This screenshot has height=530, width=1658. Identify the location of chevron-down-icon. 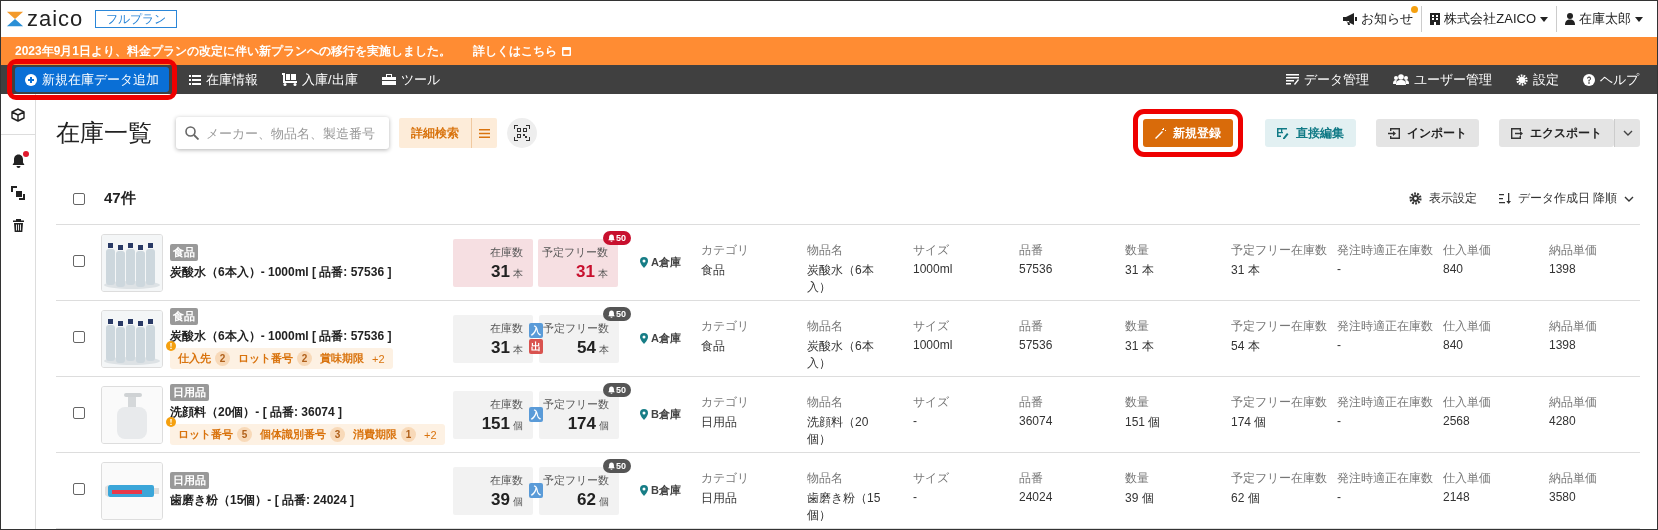
(1629, 198).